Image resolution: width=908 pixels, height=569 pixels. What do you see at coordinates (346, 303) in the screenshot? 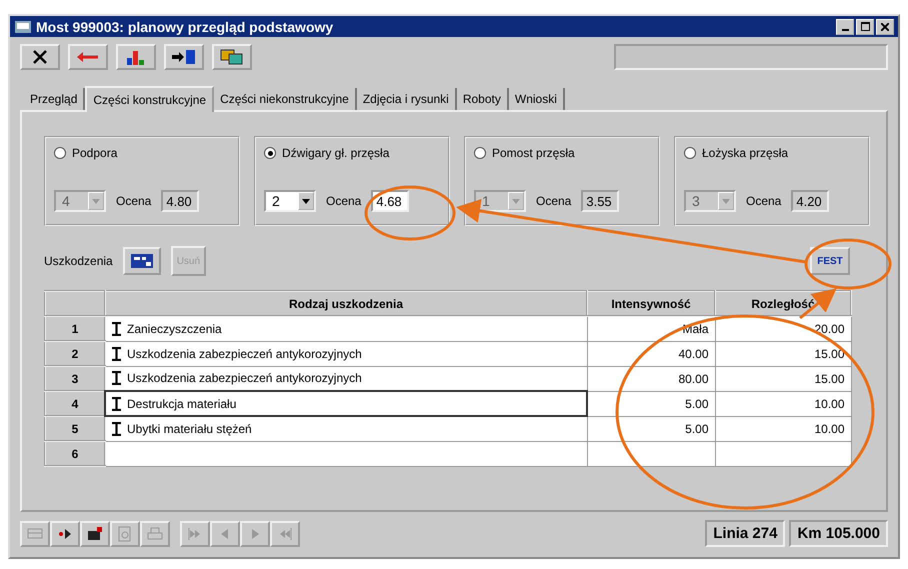
I see `column-header: Rodzaj uszkodzenia` at bounding box center [346, 303].